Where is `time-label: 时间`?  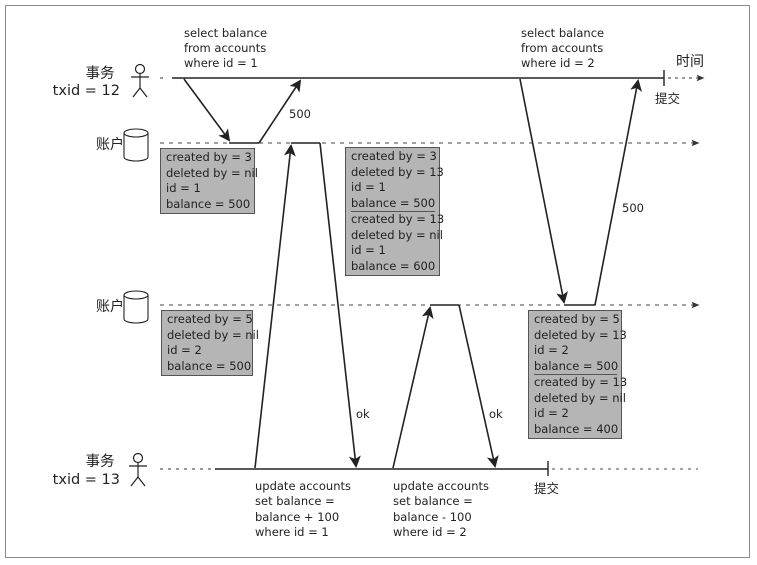 time-label: 时间 is located at coordinates (690, 62).